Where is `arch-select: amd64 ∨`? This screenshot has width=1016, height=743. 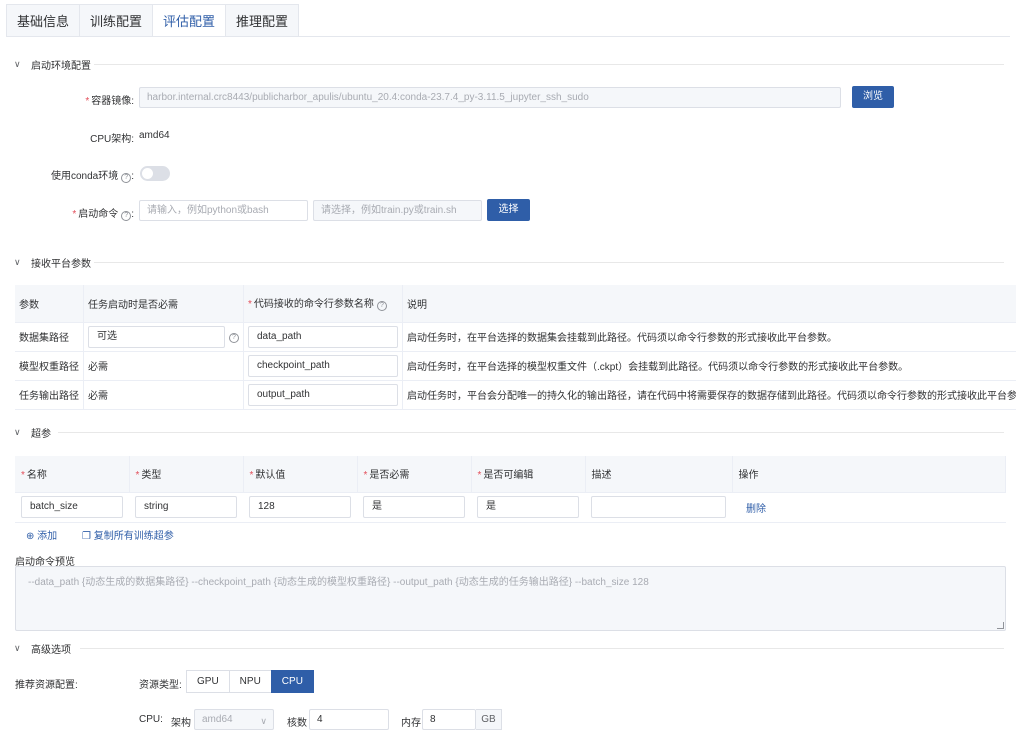 arch-select: amd64 ∨ is located at coordinates (234, 719).